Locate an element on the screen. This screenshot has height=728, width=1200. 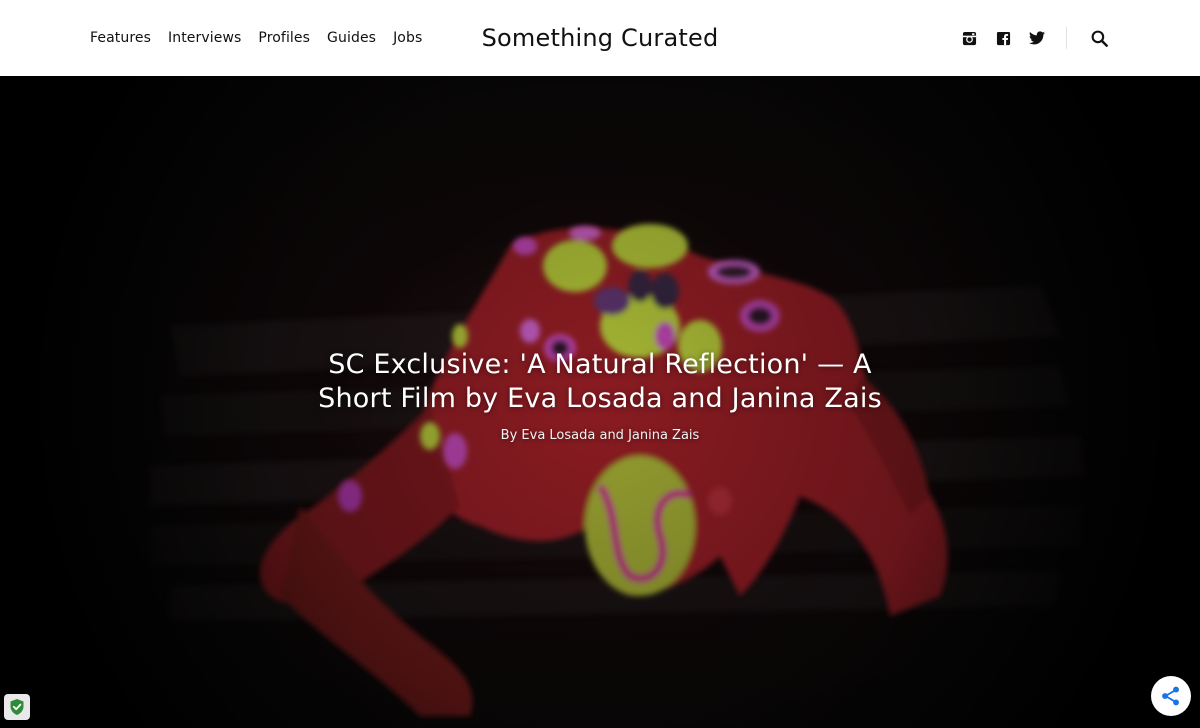
nav-item-profiles: Profiles is located at coordinates (284, 38).